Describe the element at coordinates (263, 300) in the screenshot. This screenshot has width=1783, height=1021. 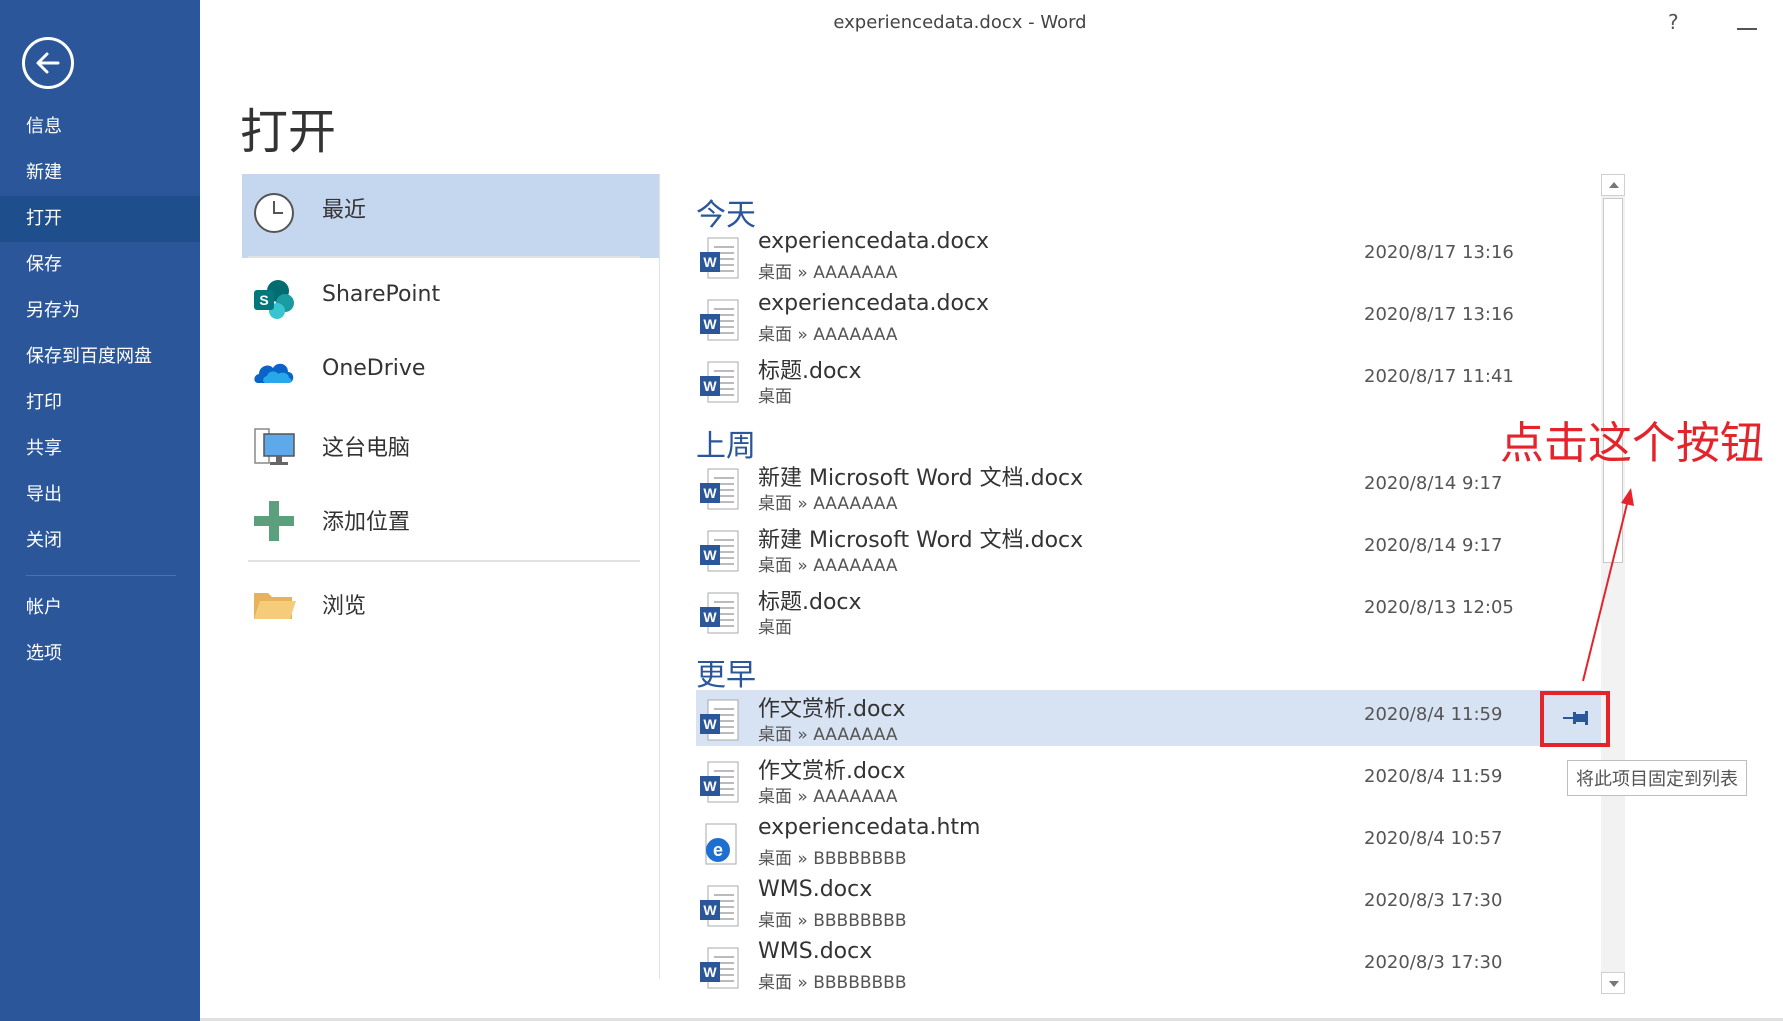
I see `svg-text: S` at that location.